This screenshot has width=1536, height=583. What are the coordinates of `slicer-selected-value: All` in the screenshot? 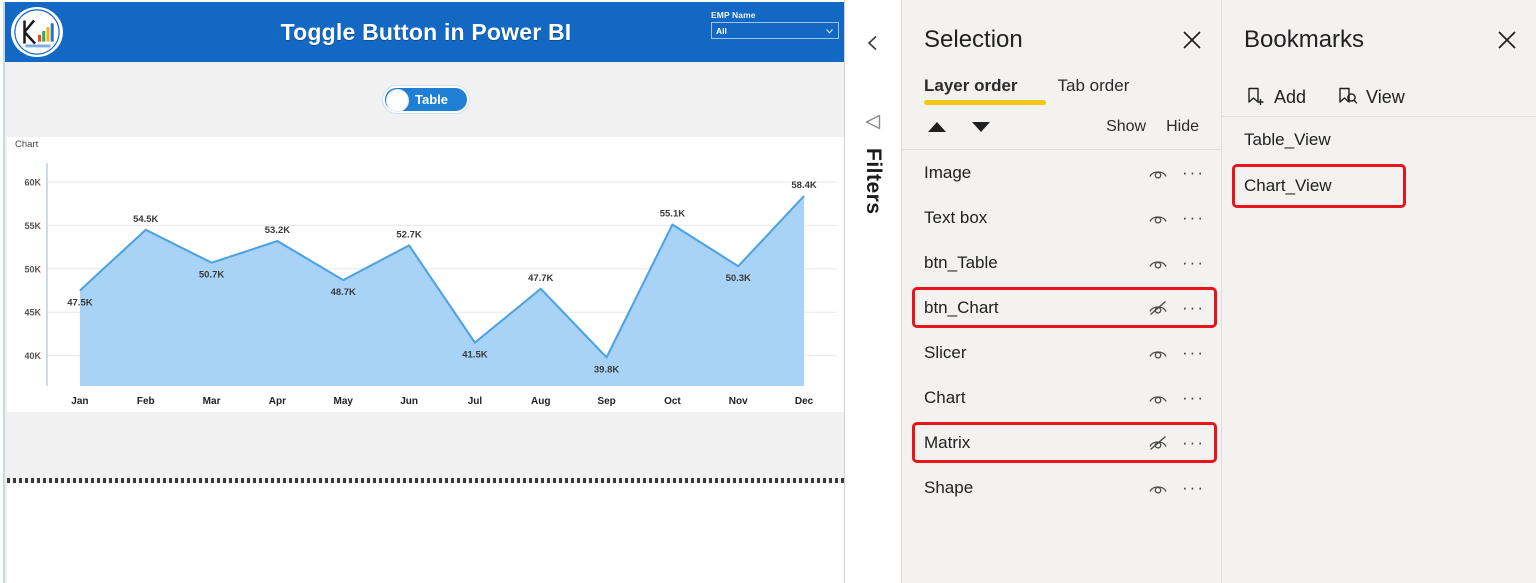 It's located at (721, 30).